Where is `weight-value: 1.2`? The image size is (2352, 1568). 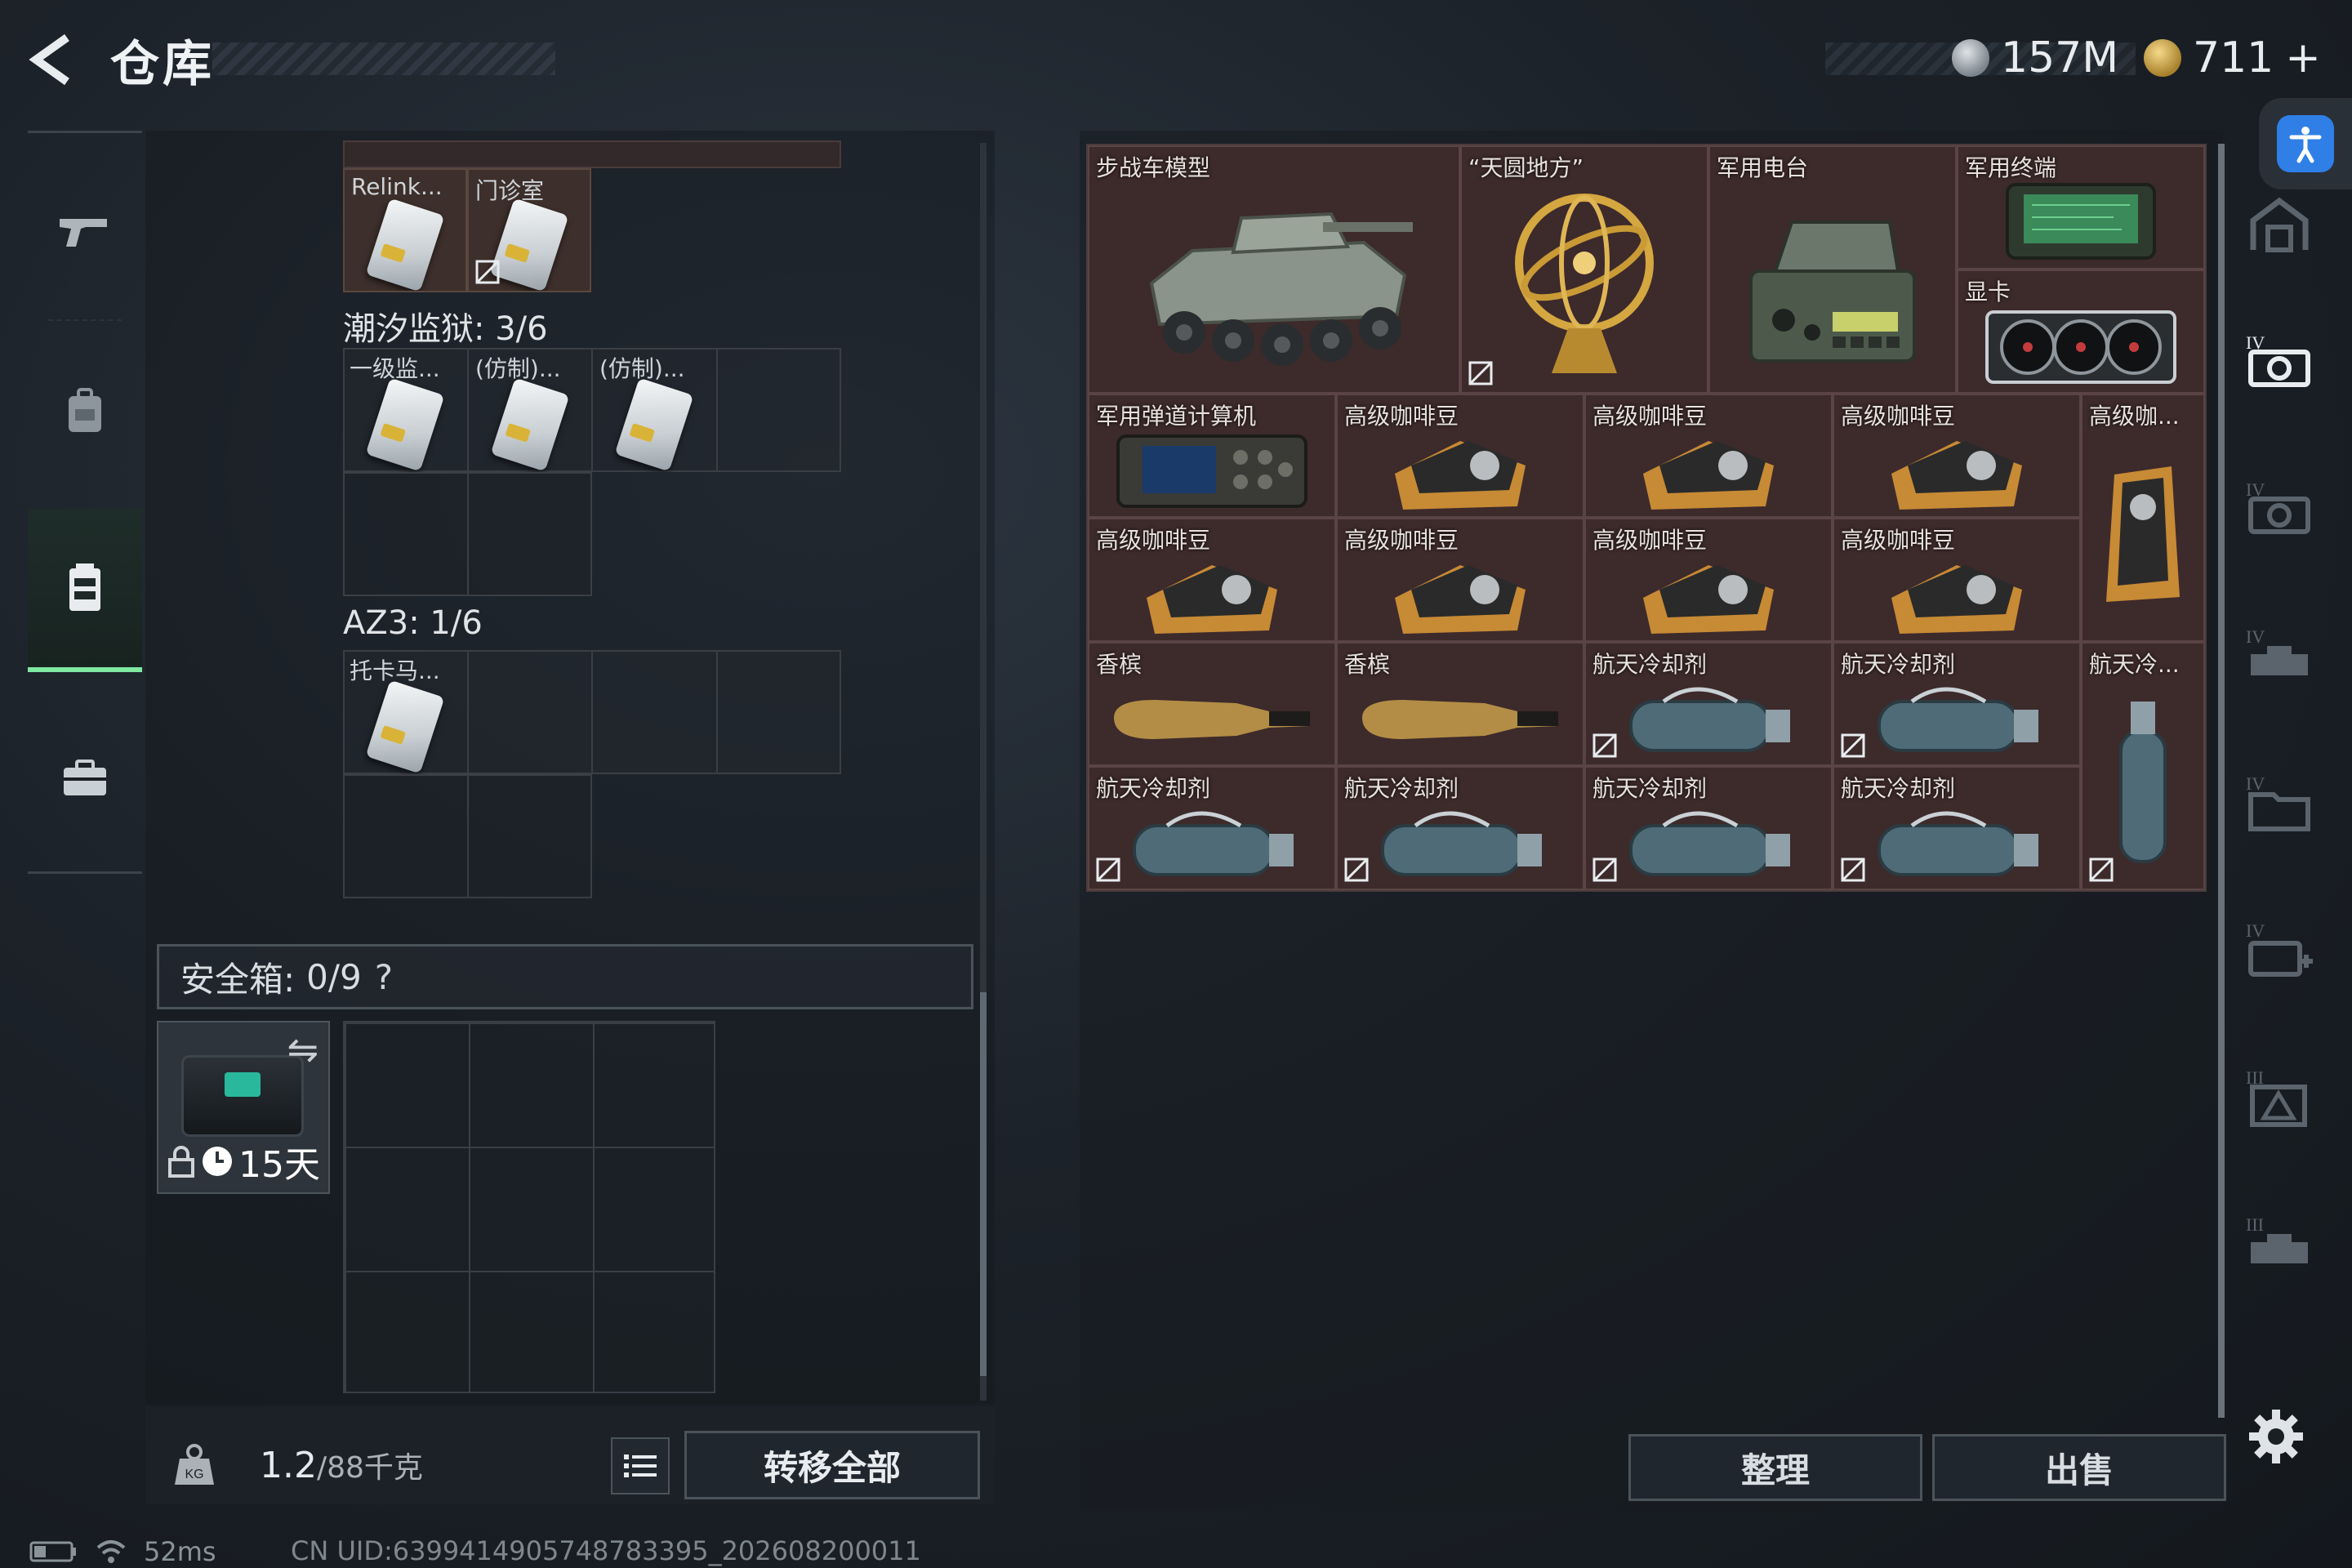
weight-value: 1.2 is located at coordinates (288, 1465).